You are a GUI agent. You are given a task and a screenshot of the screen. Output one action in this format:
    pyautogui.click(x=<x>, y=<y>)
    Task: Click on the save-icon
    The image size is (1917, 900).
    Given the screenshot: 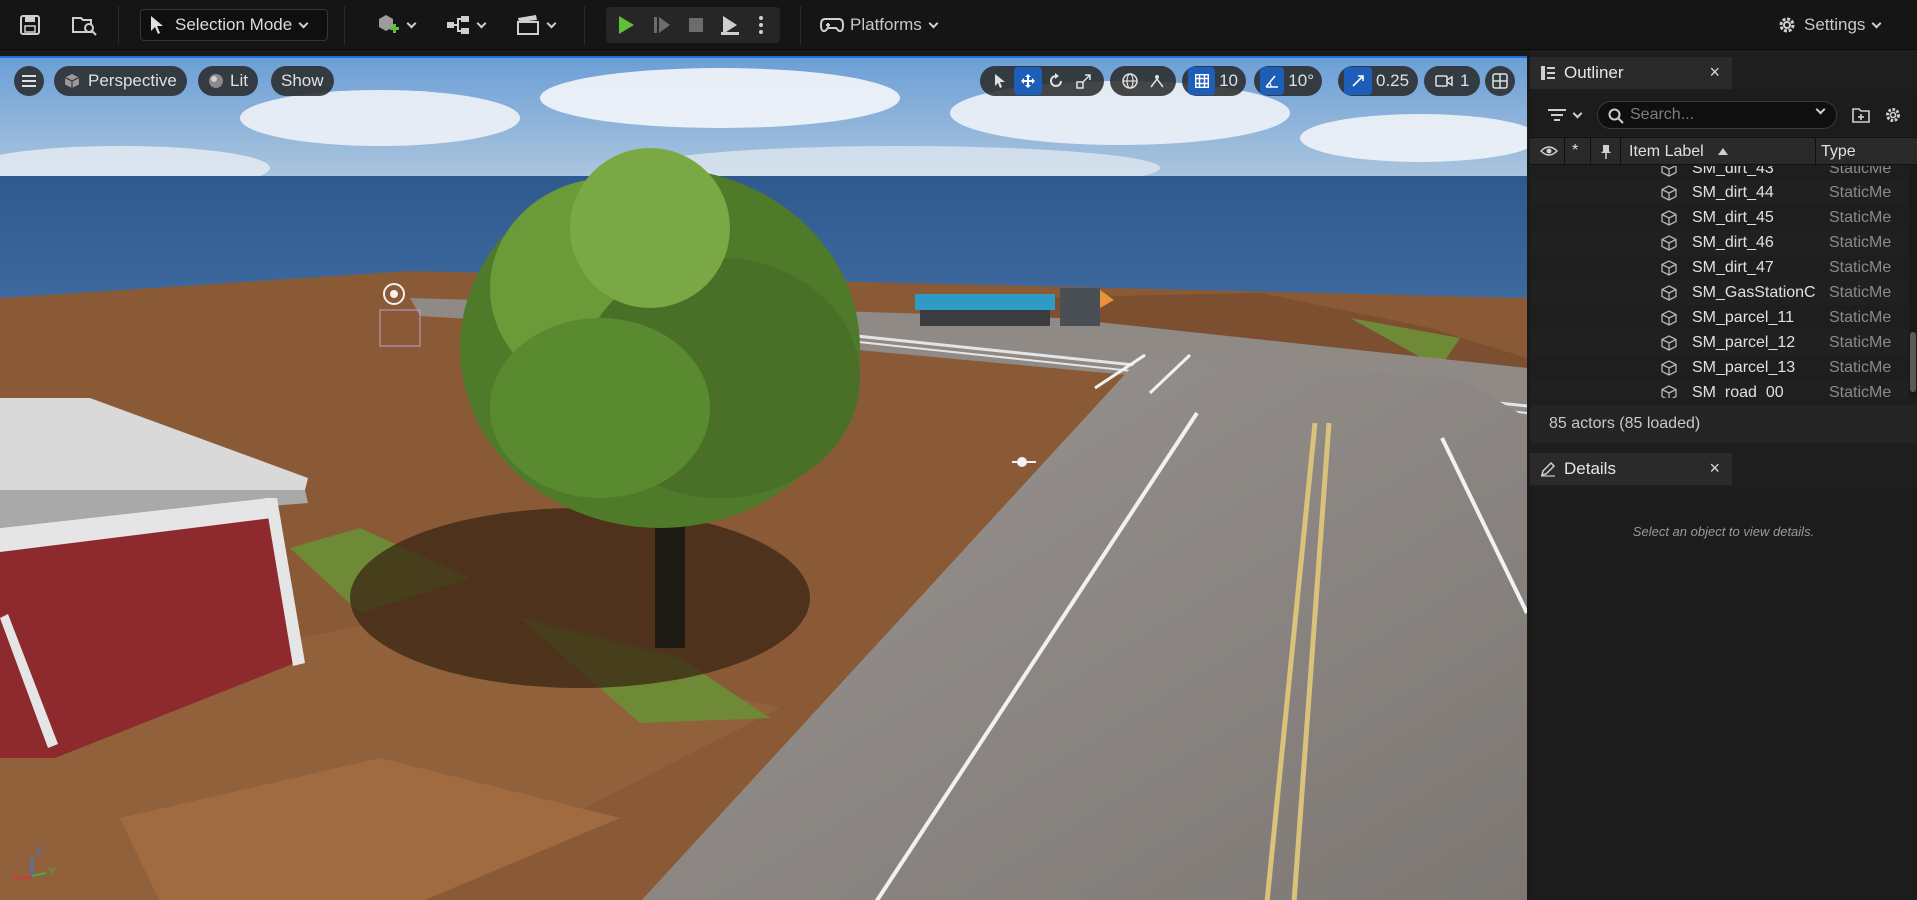 What is the action you would take?
    pyautogui.click(x=30, y=25)
    